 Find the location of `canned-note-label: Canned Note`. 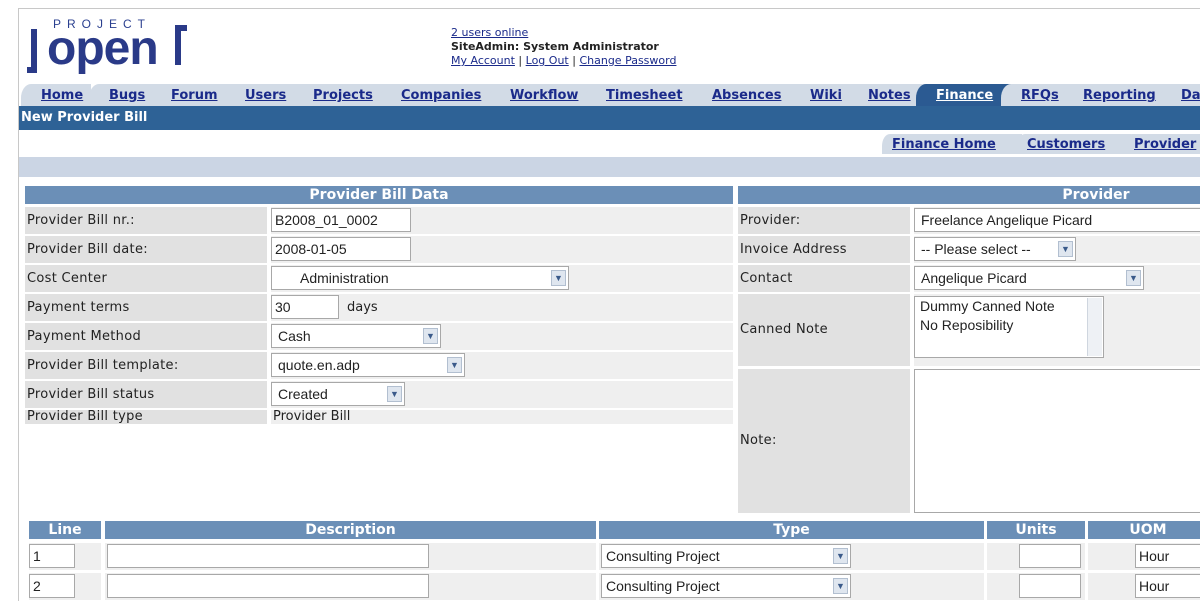

canned-note-label: Canned Note is located at coordinates (824, 330).